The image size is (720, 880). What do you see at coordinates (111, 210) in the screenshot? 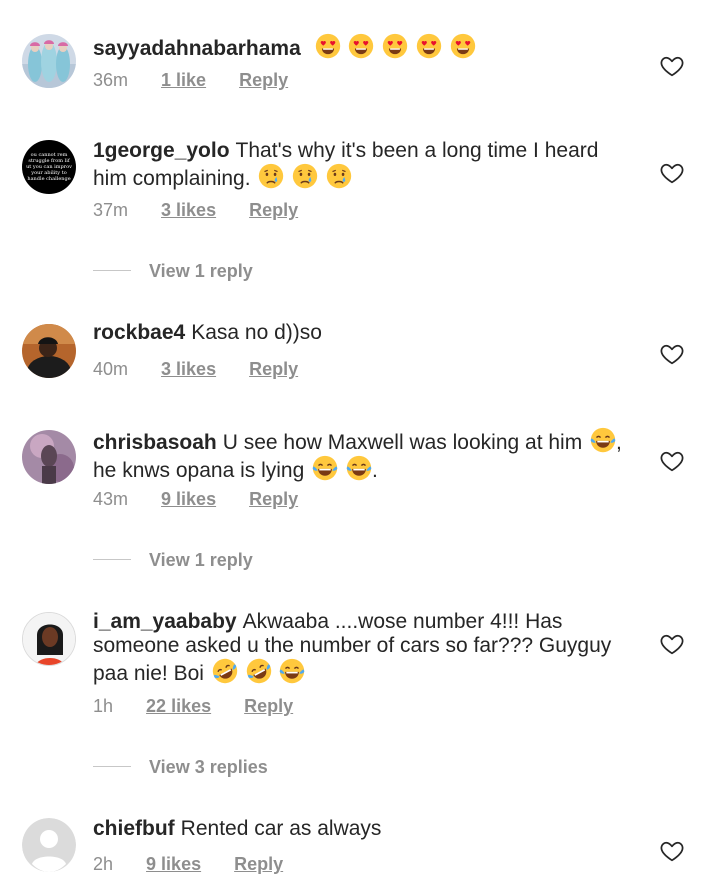
I see `timestamp: 37m` at bounding box center [111, 210].